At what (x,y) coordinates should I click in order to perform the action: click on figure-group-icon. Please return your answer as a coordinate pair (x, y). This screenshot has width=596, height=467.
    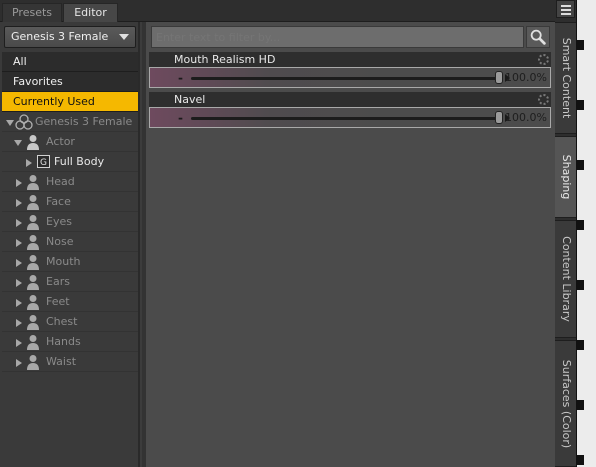
    Looking at the image, I should click on (24, 122).